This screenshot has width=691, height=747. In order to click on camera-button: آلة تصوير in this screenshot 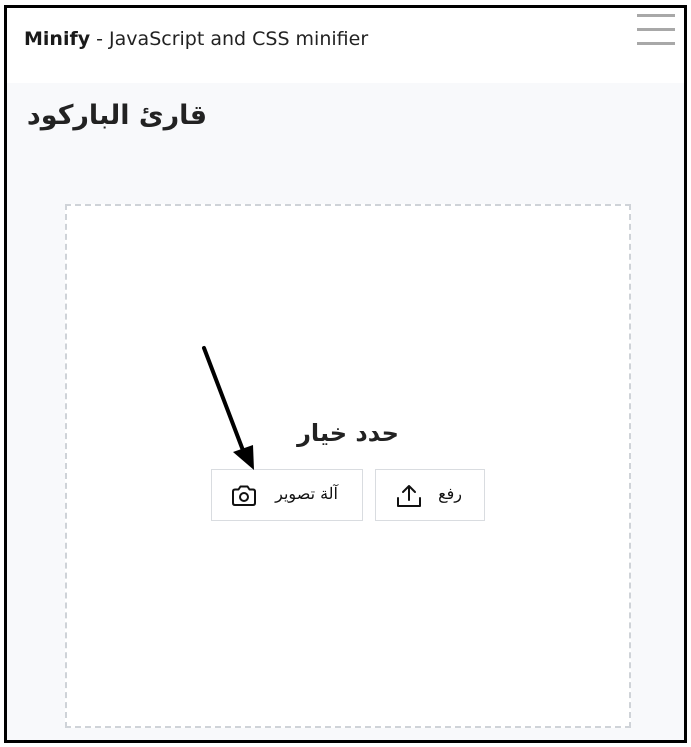, I will do `click(287, 495)`.